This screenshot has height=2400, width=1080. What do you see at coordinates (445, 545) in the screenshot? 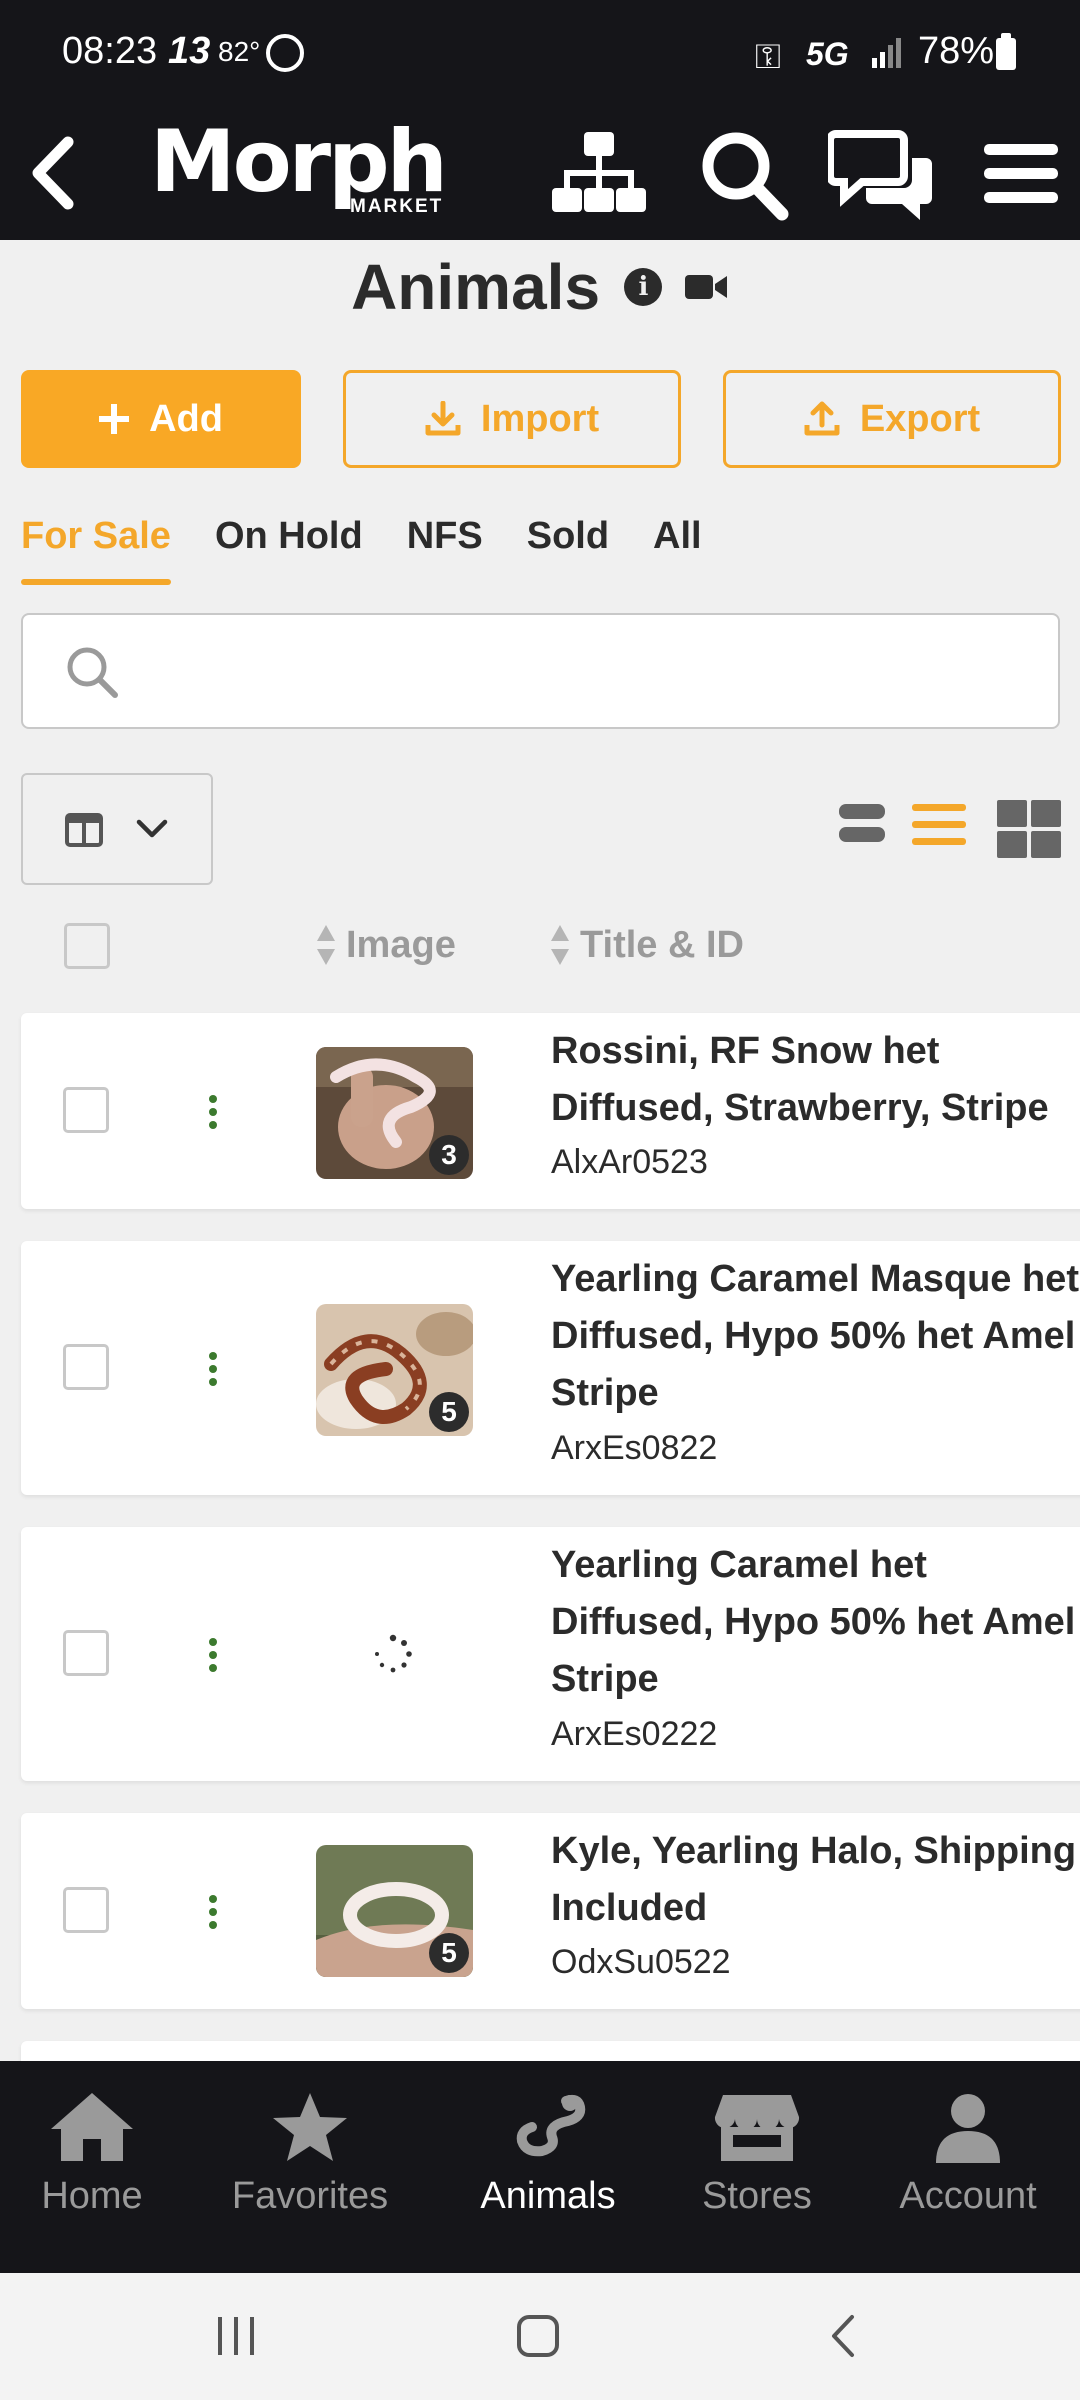
I see `tab-nfs: NFS` at bounding box center [445, 545].